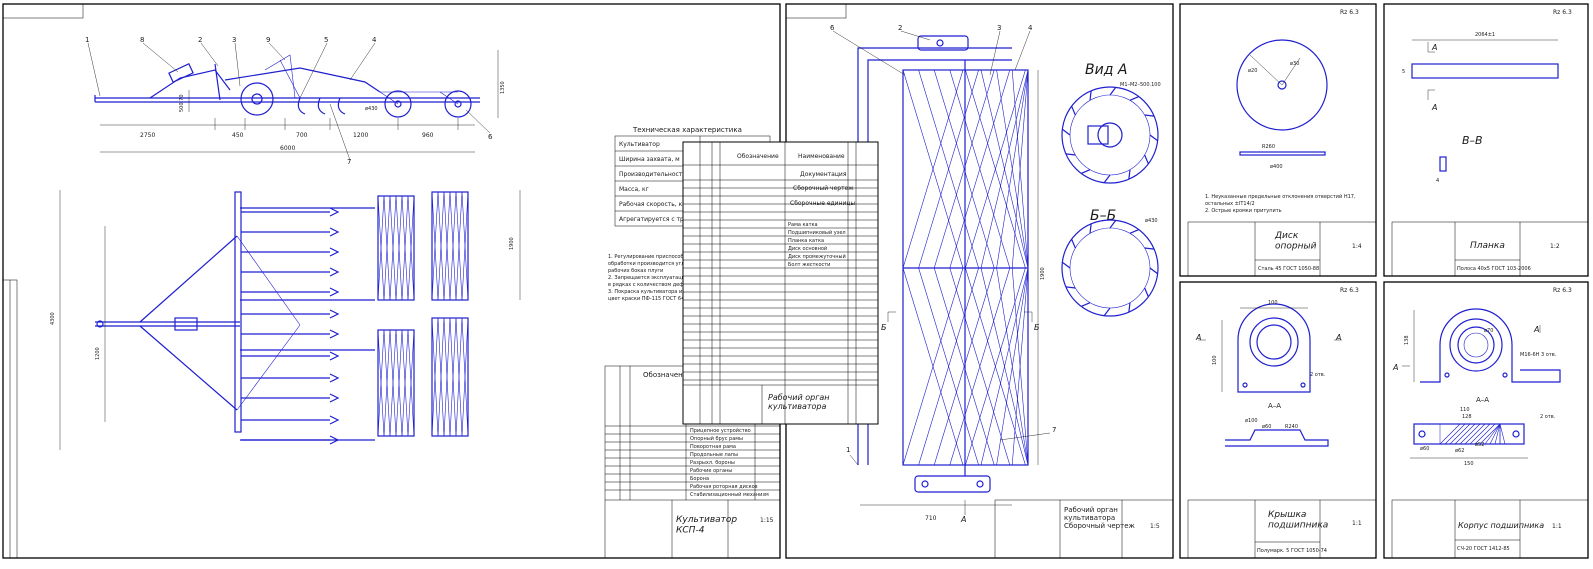 The image size is (1593, 569). Describe the element at coordinates (1424, 449) in the screenshot. I see `housing-dim-d60: ø60` at that location.